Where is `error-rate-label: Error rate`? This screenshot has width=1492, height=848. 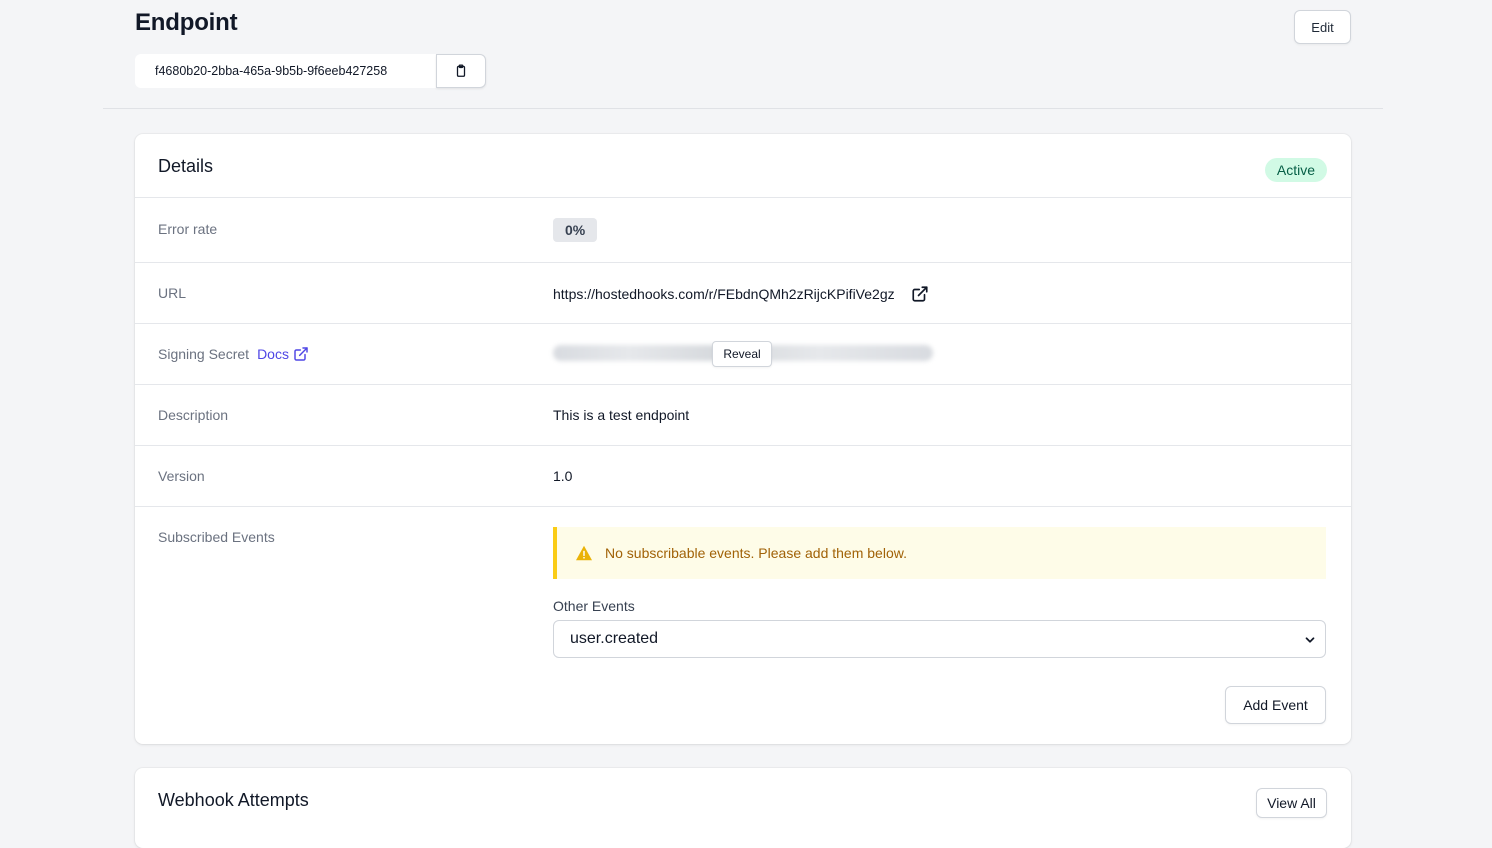 error-rate-label: Error rate is located at coordinates (188, 229).